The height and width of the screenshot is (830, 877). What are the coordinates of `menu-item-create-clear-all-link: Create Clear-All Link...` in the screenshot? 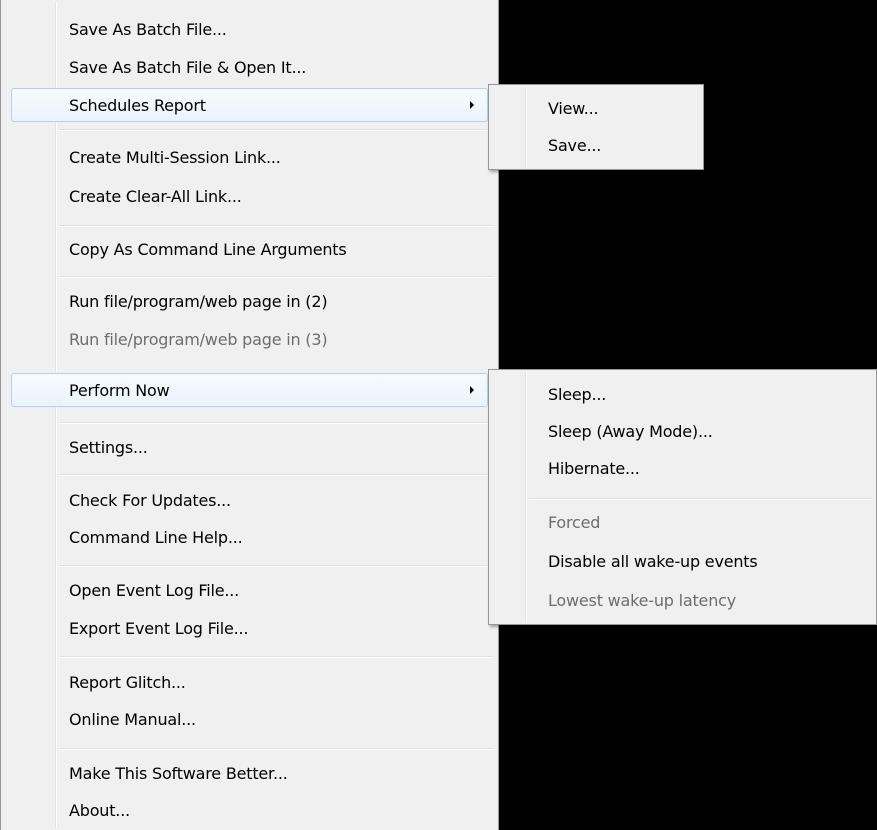 It's located at (249, 197).